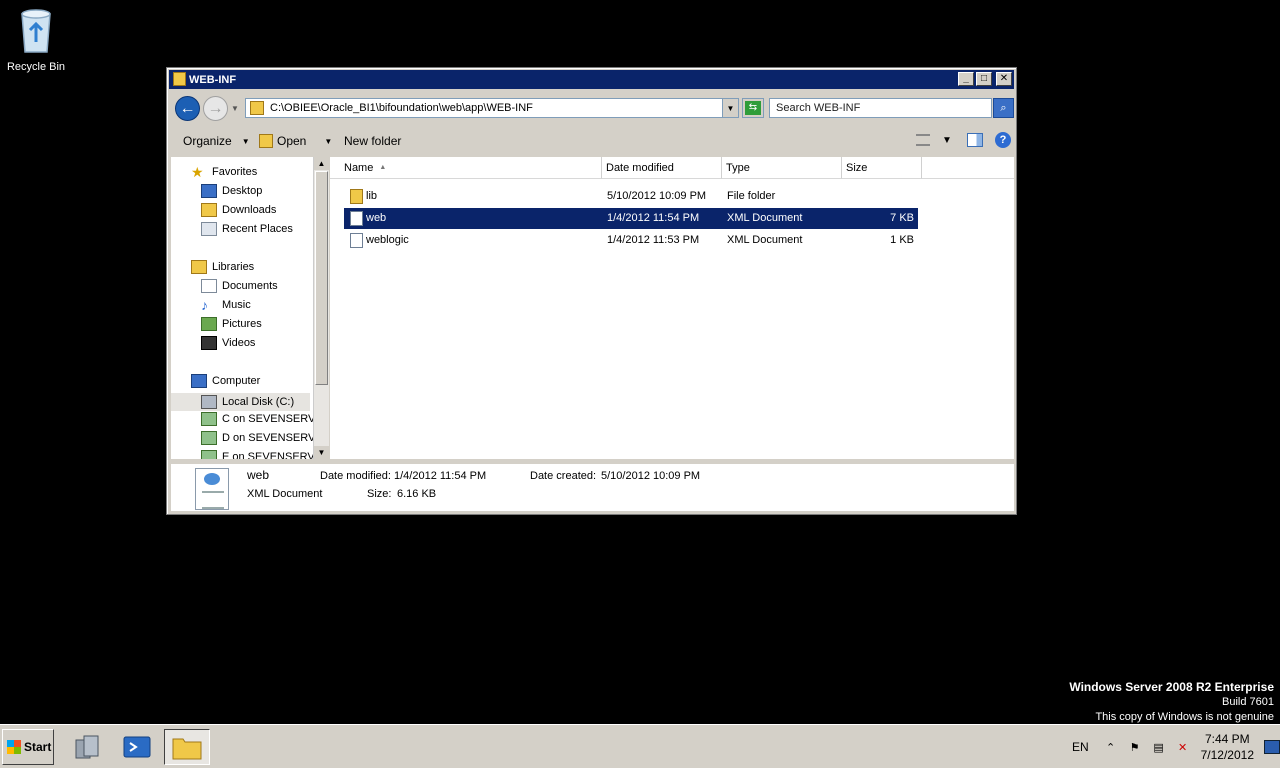 The height and width of the screenshot is (768, 1280). I want to click on nav-c-on-sevenserver: C on SEVENSERVER, so click(263, 419).